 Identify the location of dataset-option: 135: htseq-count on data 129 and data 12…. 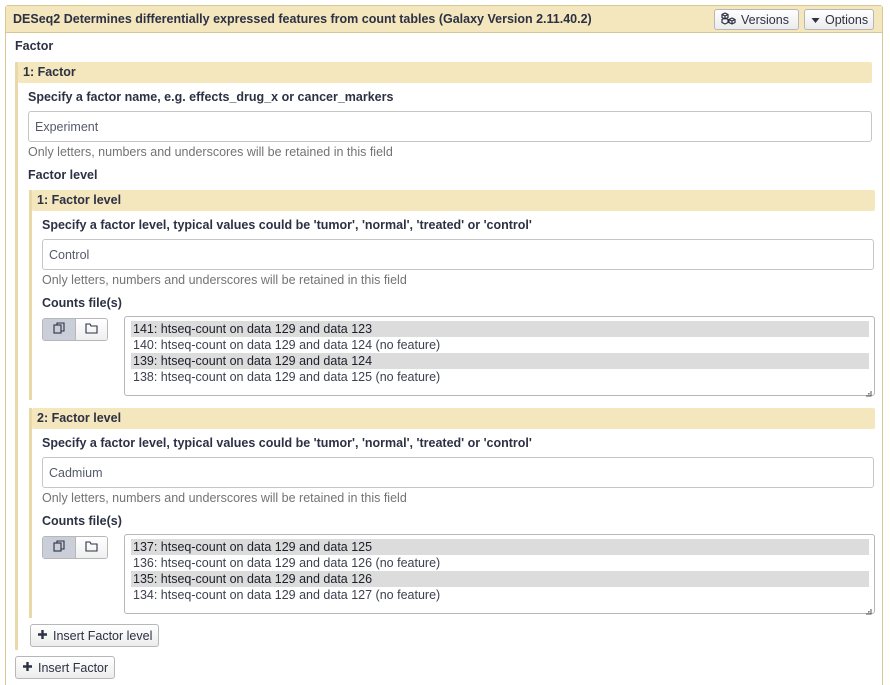
(500, 579).